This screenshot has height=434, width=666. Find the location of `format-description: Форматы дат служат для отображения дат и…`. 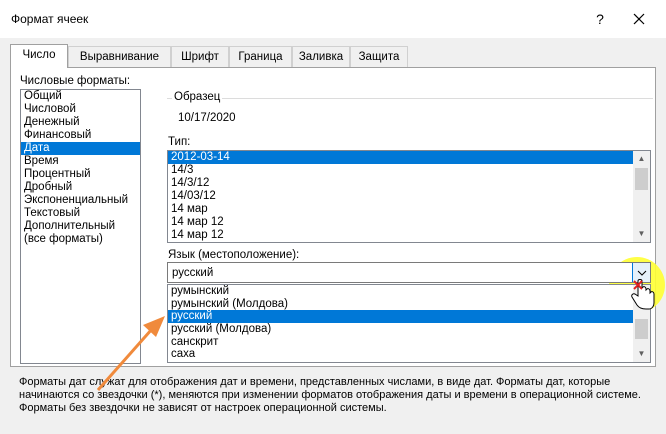

format-description: Форматы дат служат для отображения дат и… is located at coordinates (330, 395).